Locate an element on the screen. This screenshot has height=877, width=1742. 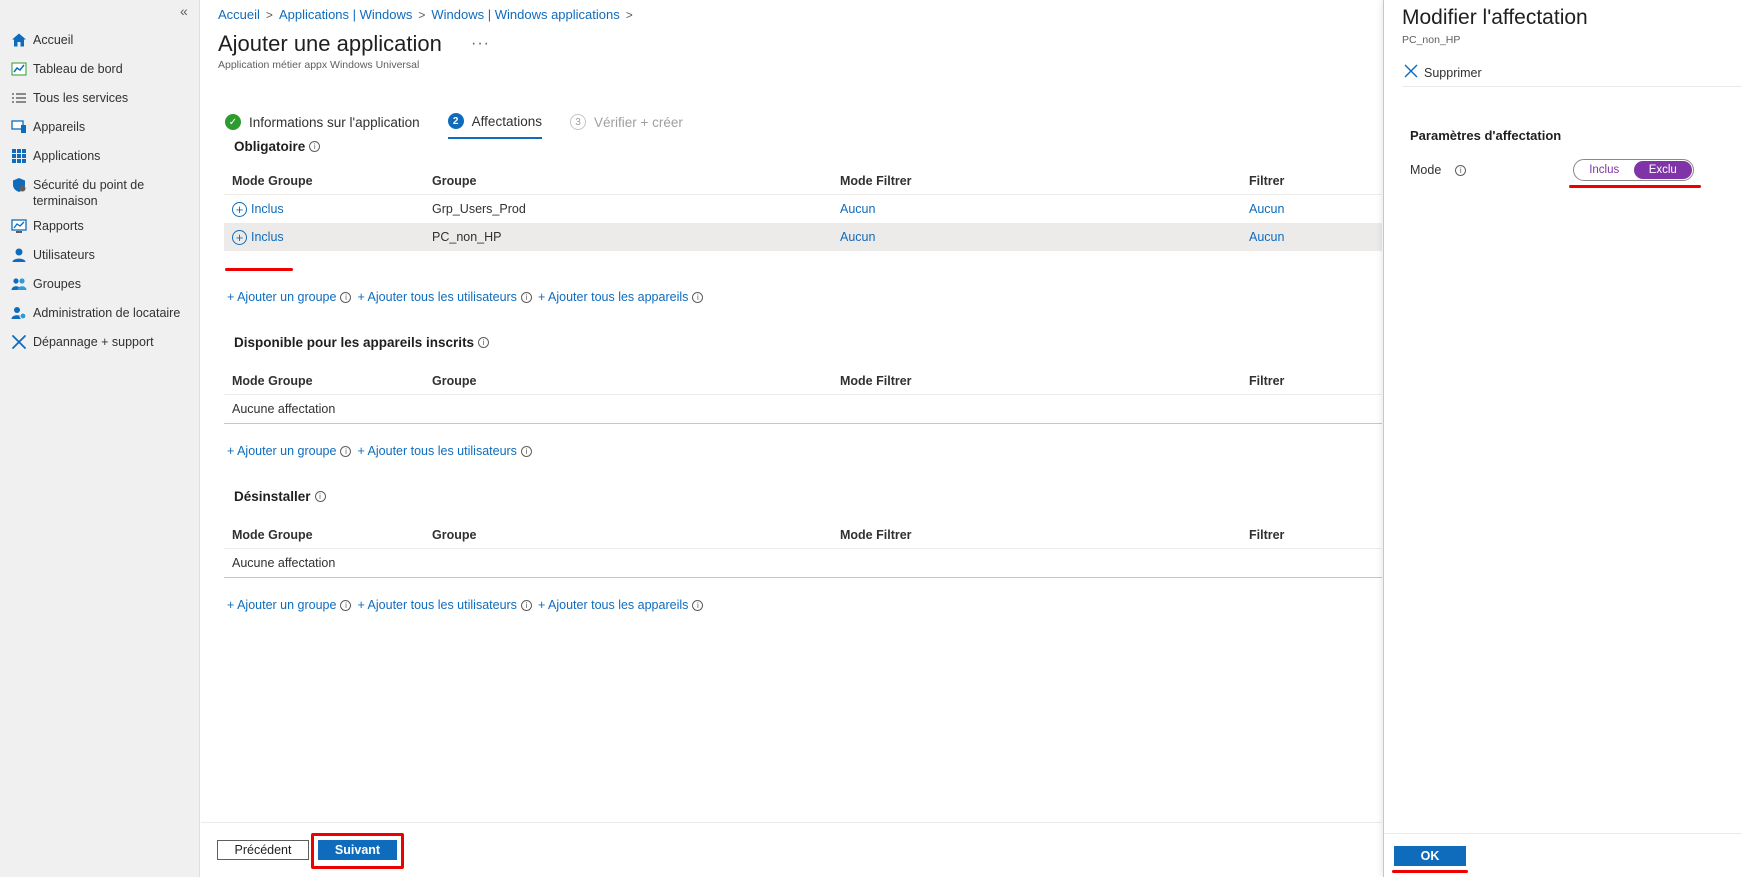
section-title-text: Désinstaller is located at coordinates (272, 496).